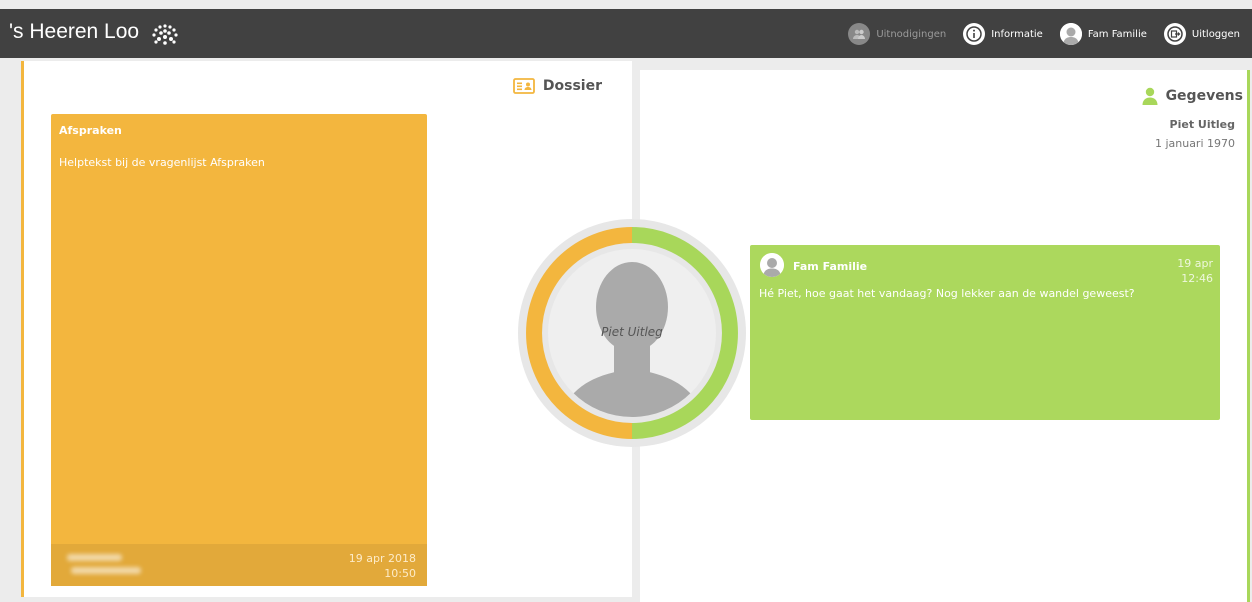 The width and height of the screenshot is (1252, 602). I want to click on nav-fam-familie: Fam Familie, so click(1103, 34).